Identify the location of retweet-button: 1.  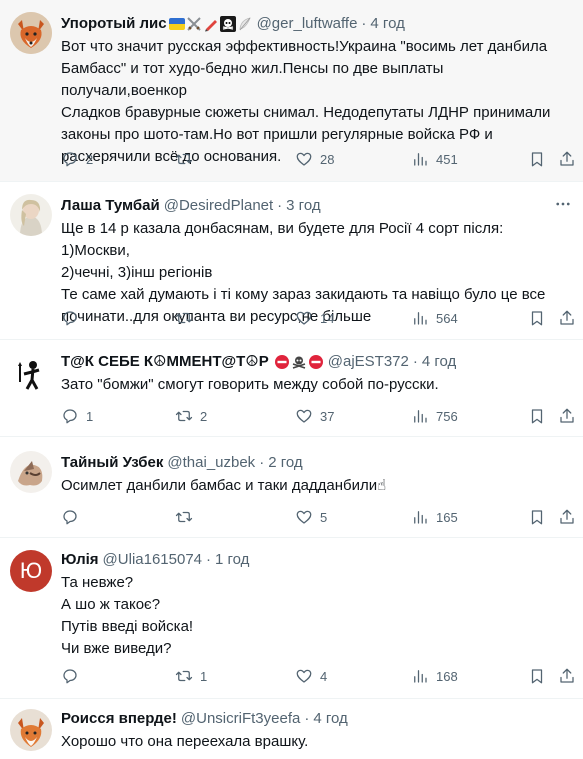
(191, 676).